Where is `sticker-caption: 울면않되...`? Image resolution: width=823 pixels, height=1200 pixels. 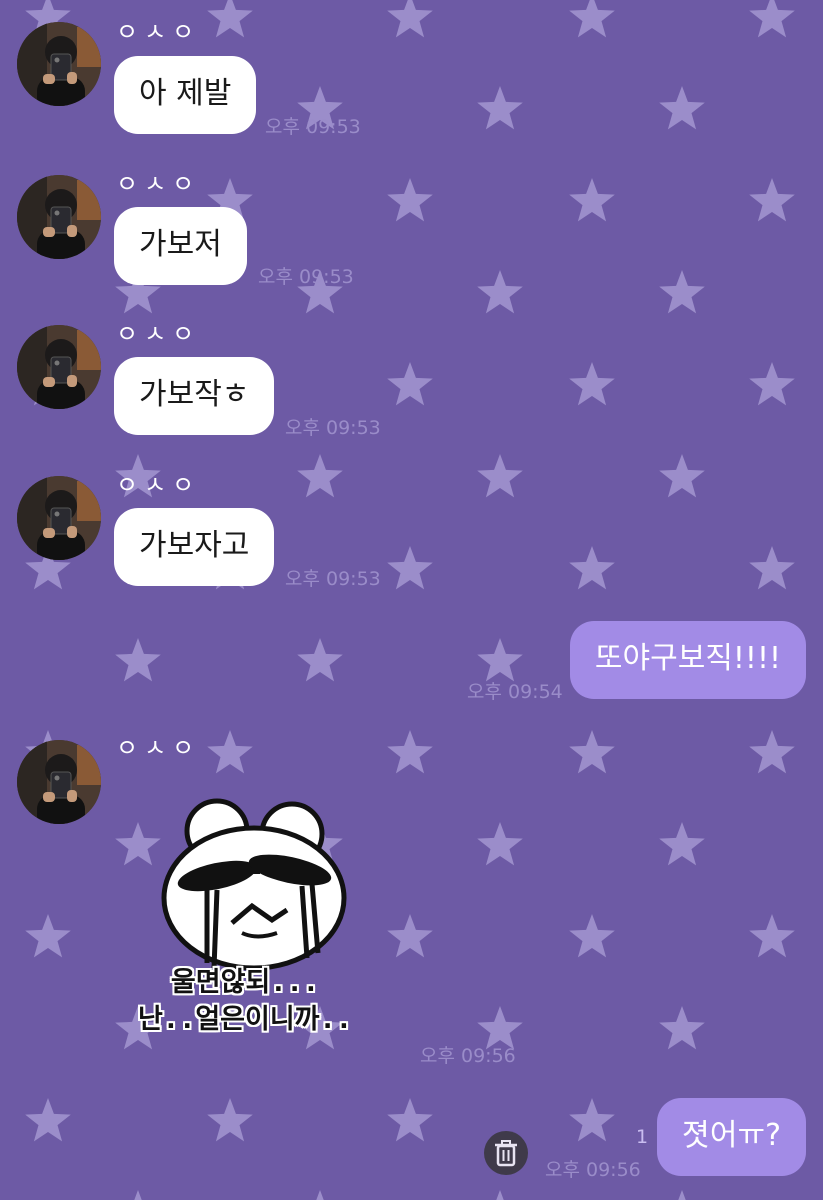 sticker-caption: 울면않되... is located at coordinates (245, 982).